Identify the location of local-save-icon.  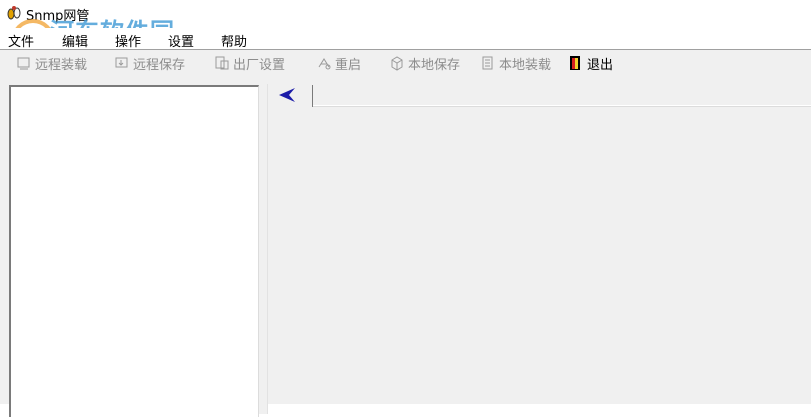
(397, 63).